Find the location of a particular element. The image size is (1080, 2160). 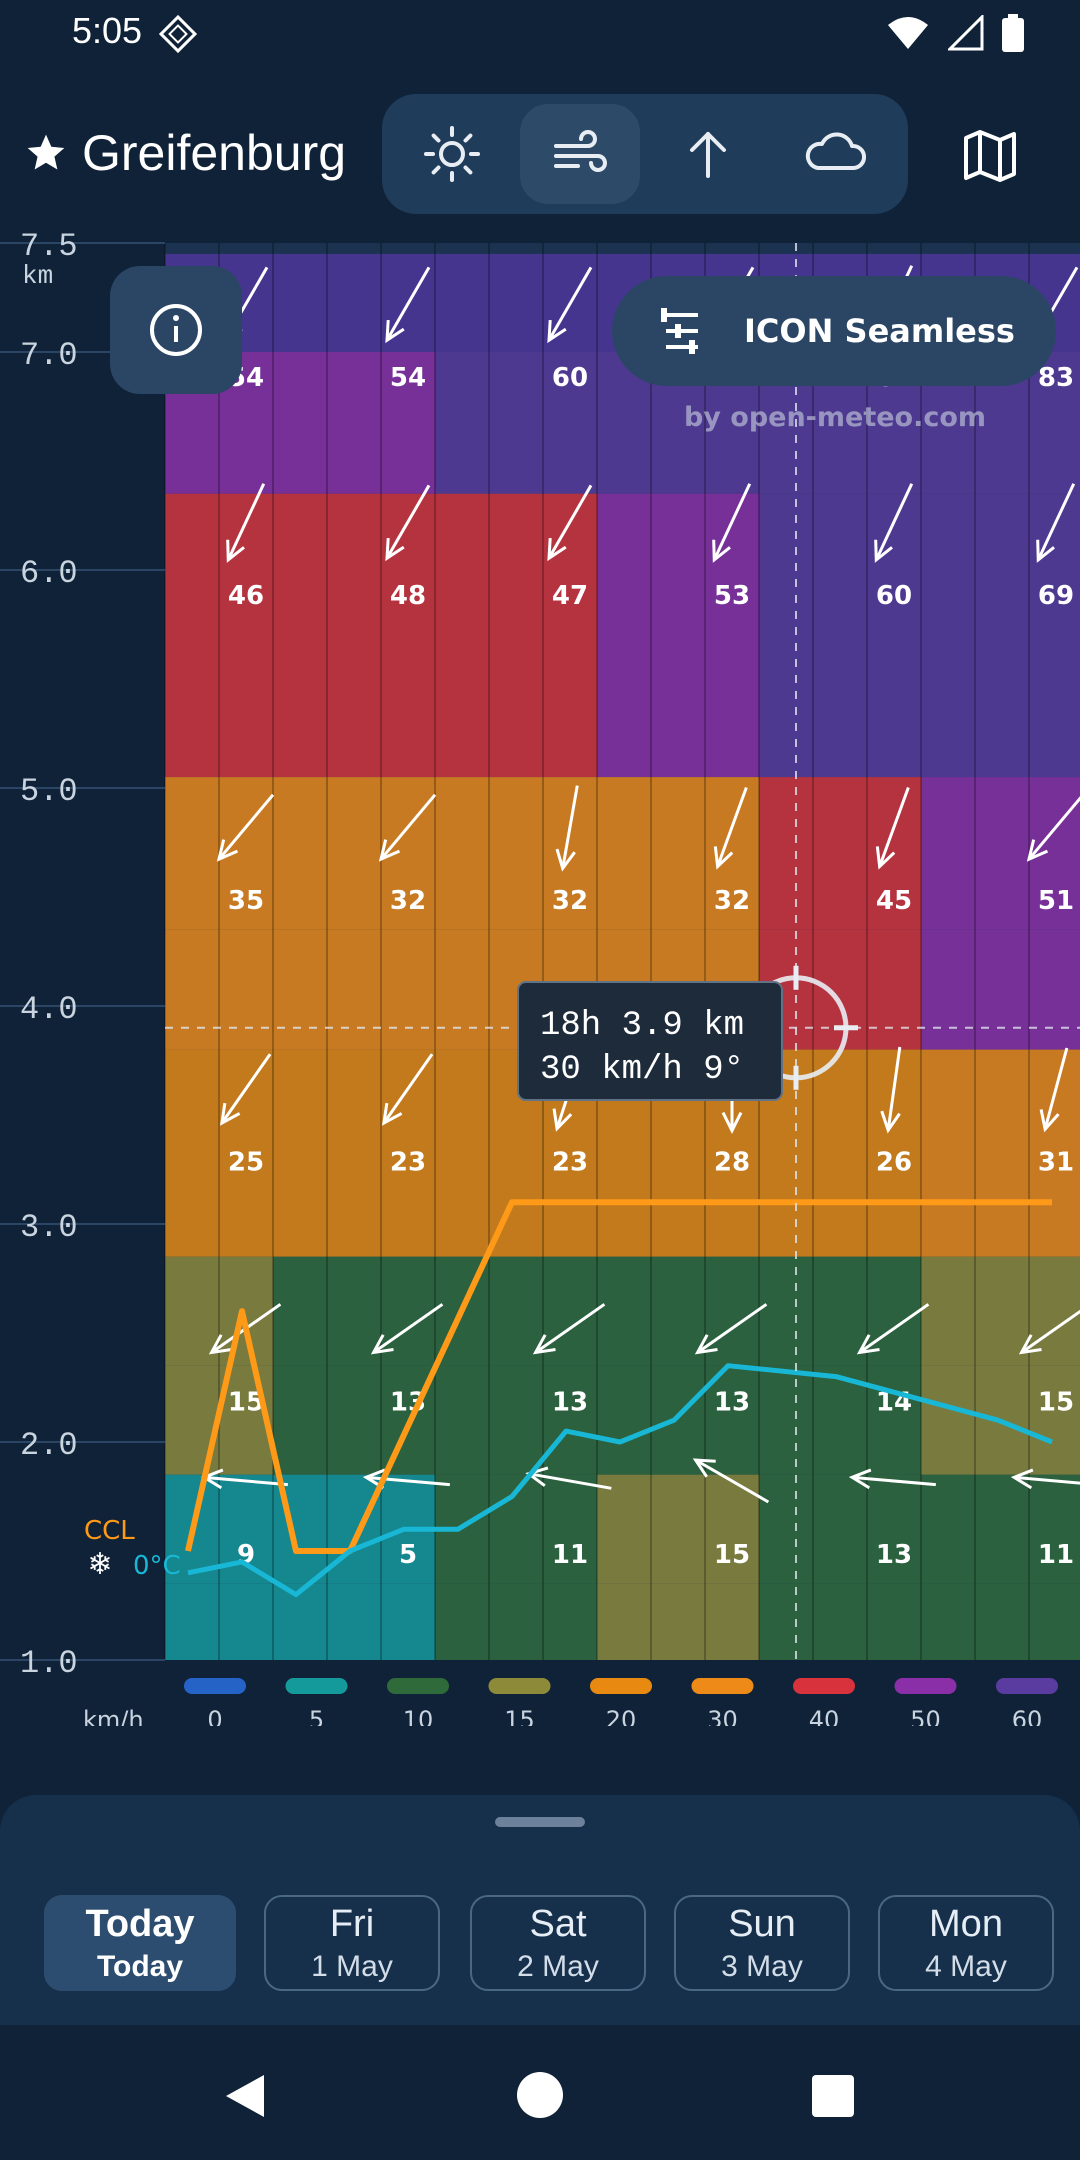

status-time: 5:05 is located at coordinates (107, 30).